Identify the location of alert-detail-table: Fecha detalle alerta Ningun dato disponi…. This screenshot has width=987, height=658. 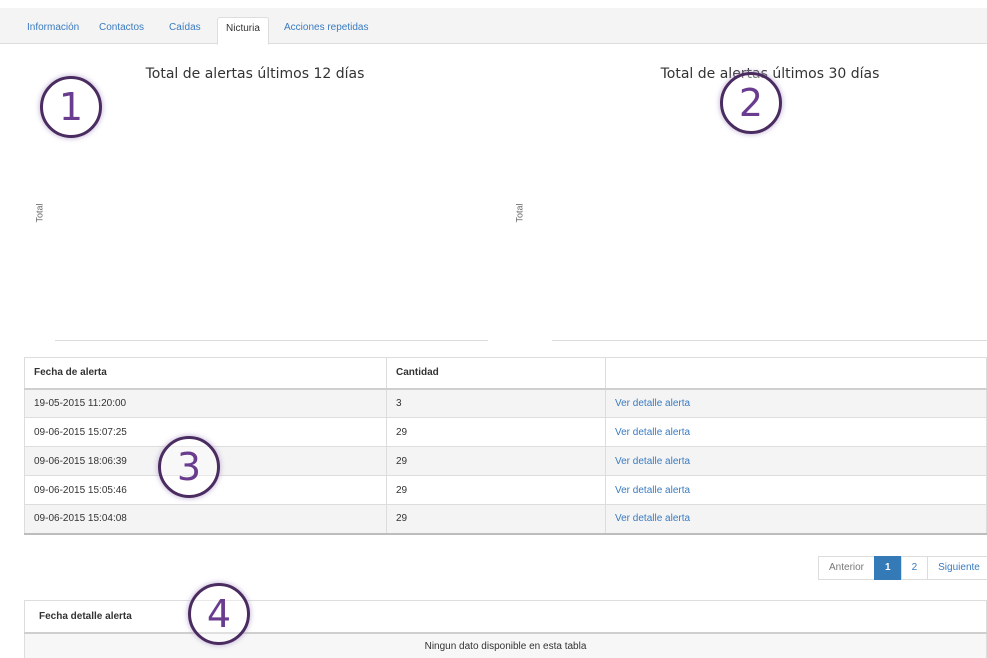
(505, 629).